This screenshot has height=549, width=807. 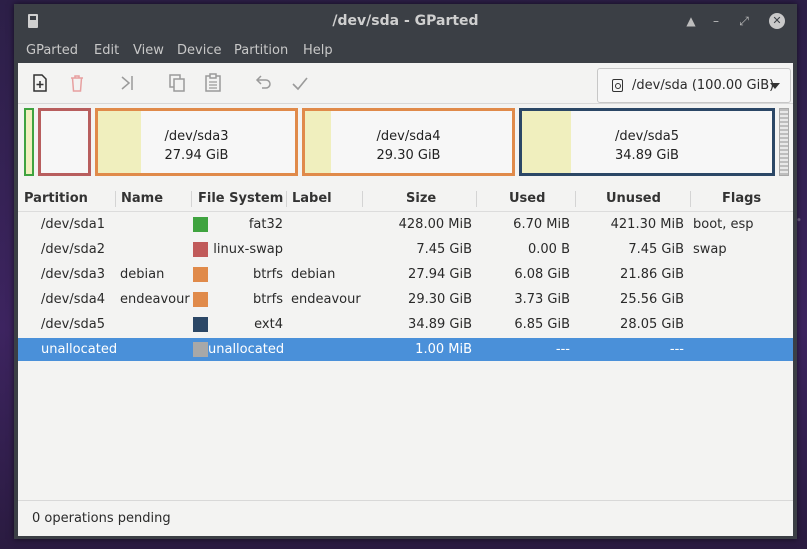 I want to click on cell-partition: /dev/sda2, so click(x=73, y=249).